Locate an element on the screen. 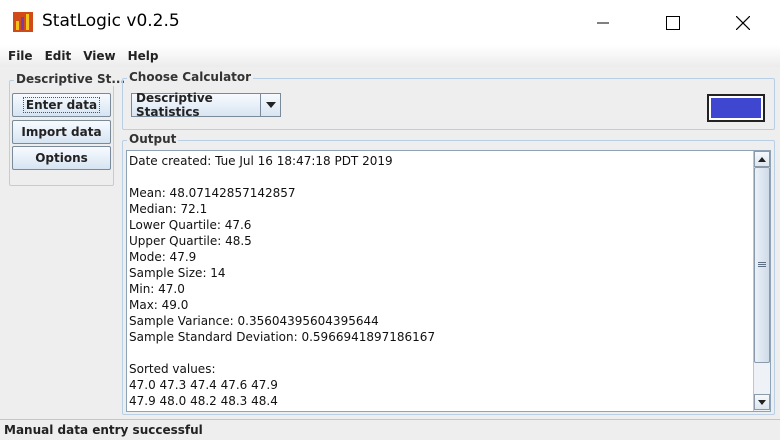 The image size is (780, 440). calculator-select: Descriptive Statistics is located at coordinates (206, 105).